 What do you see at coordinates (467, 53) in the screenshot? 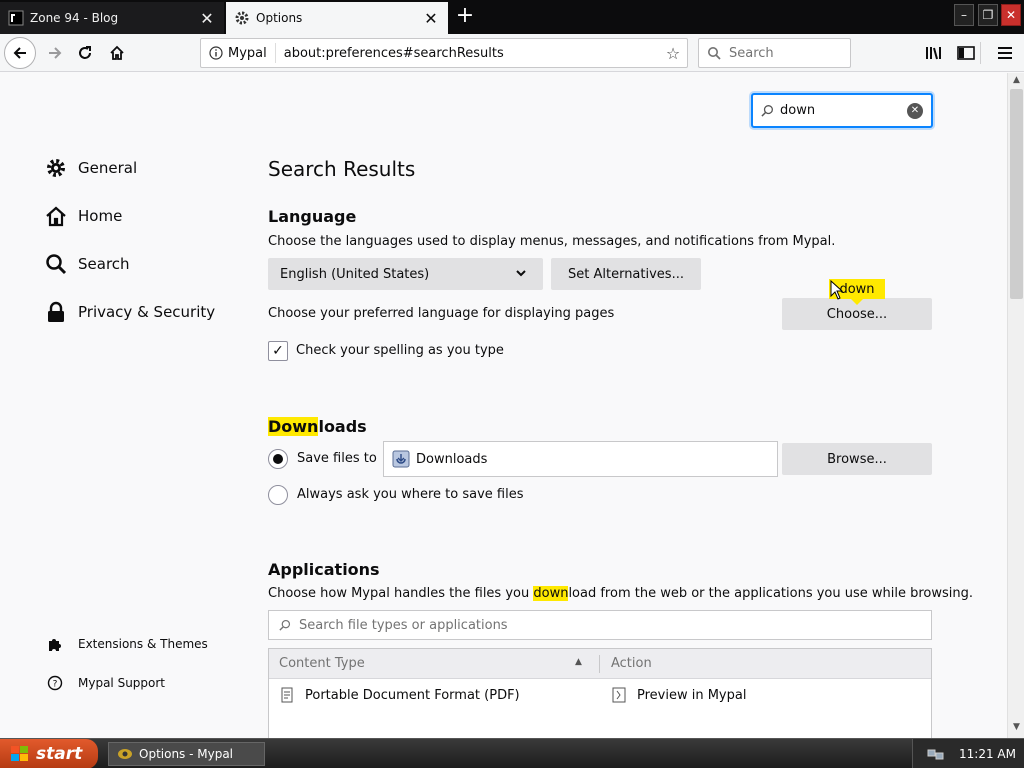
I see `url-text: about:preferences#searchResults` at bounding box center [467, 53].